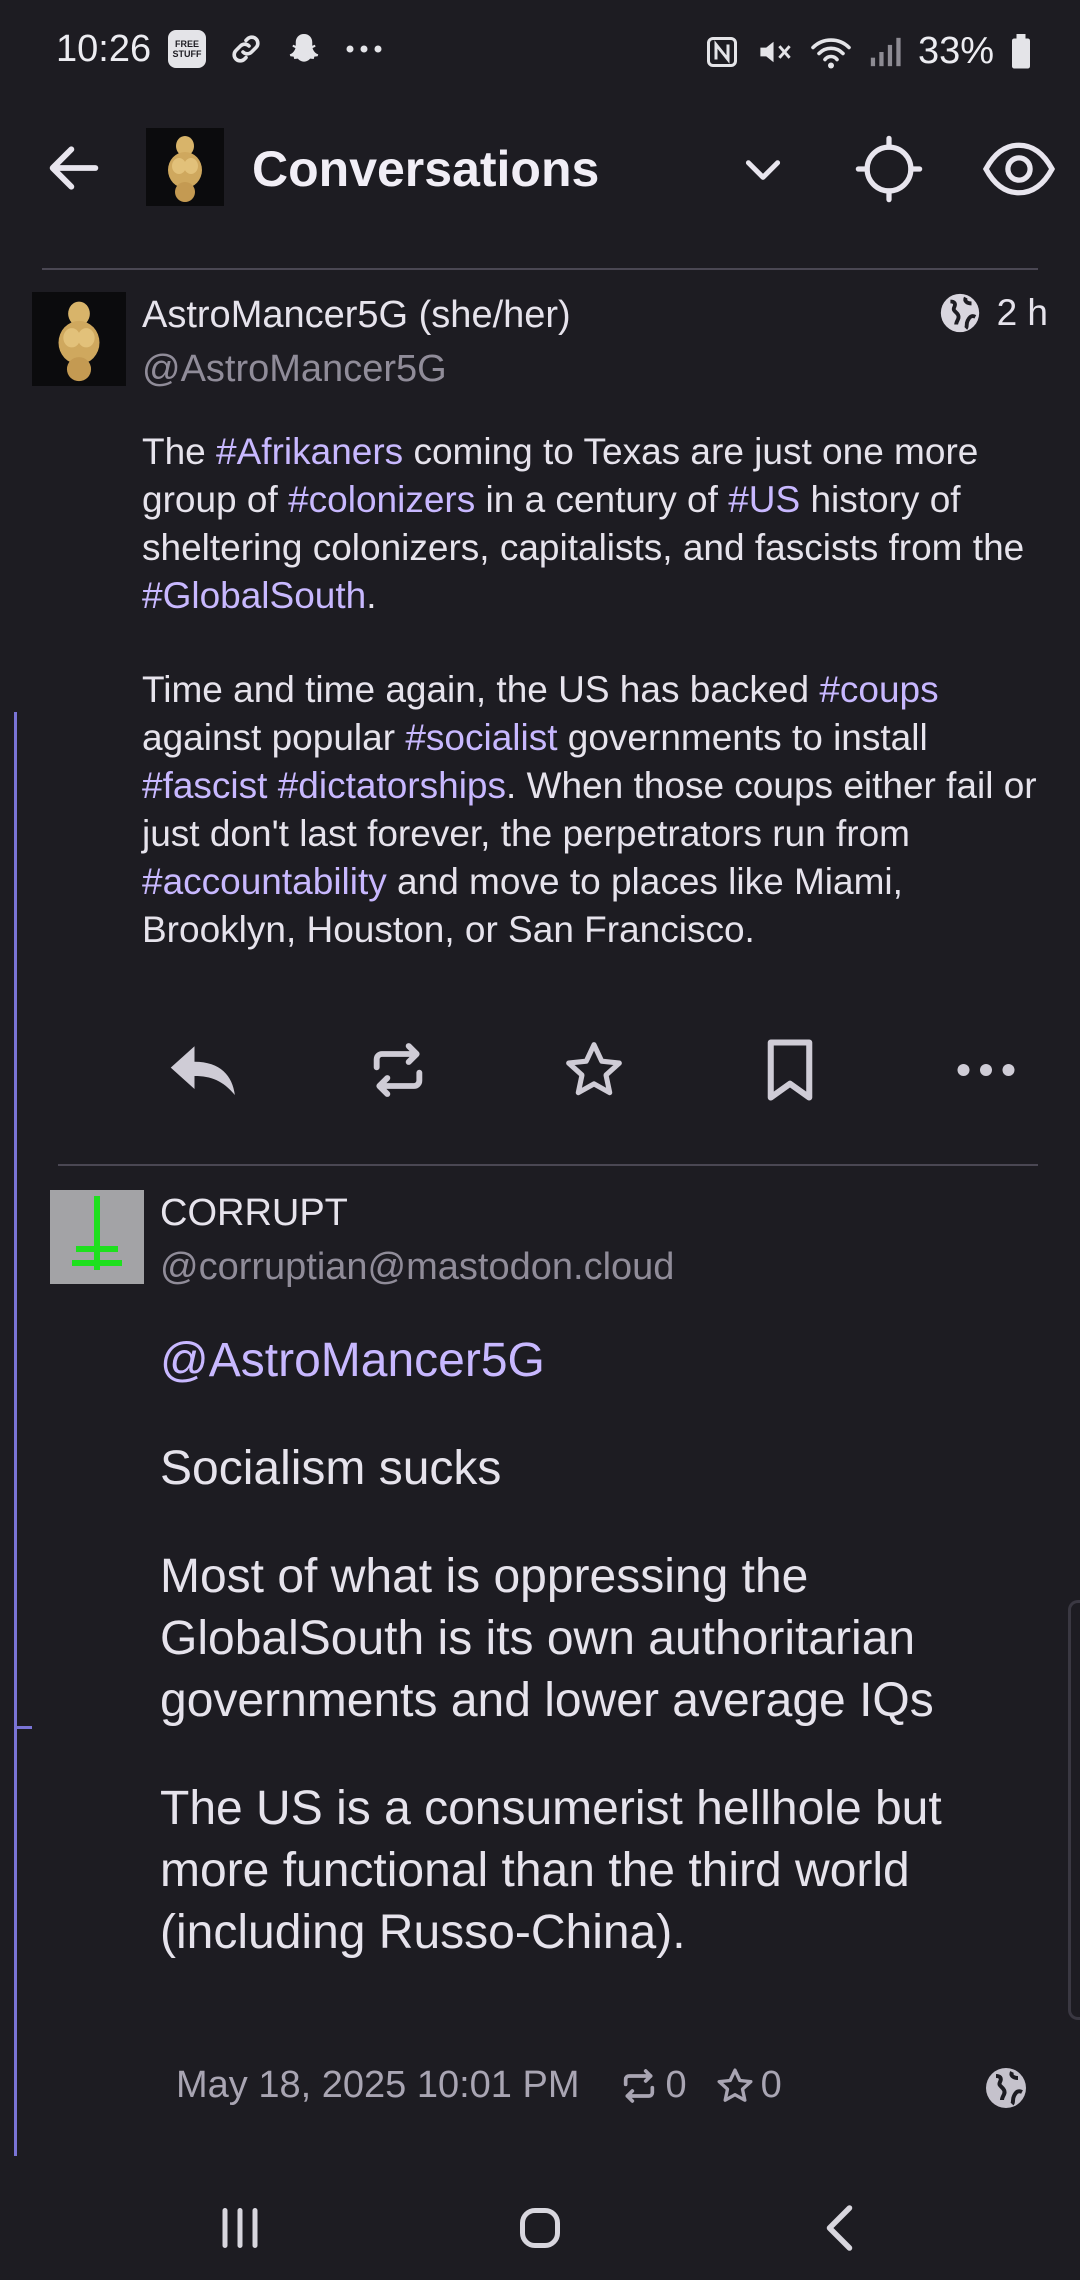  I want to click on recent-apps-icon, so click(240, 2228).